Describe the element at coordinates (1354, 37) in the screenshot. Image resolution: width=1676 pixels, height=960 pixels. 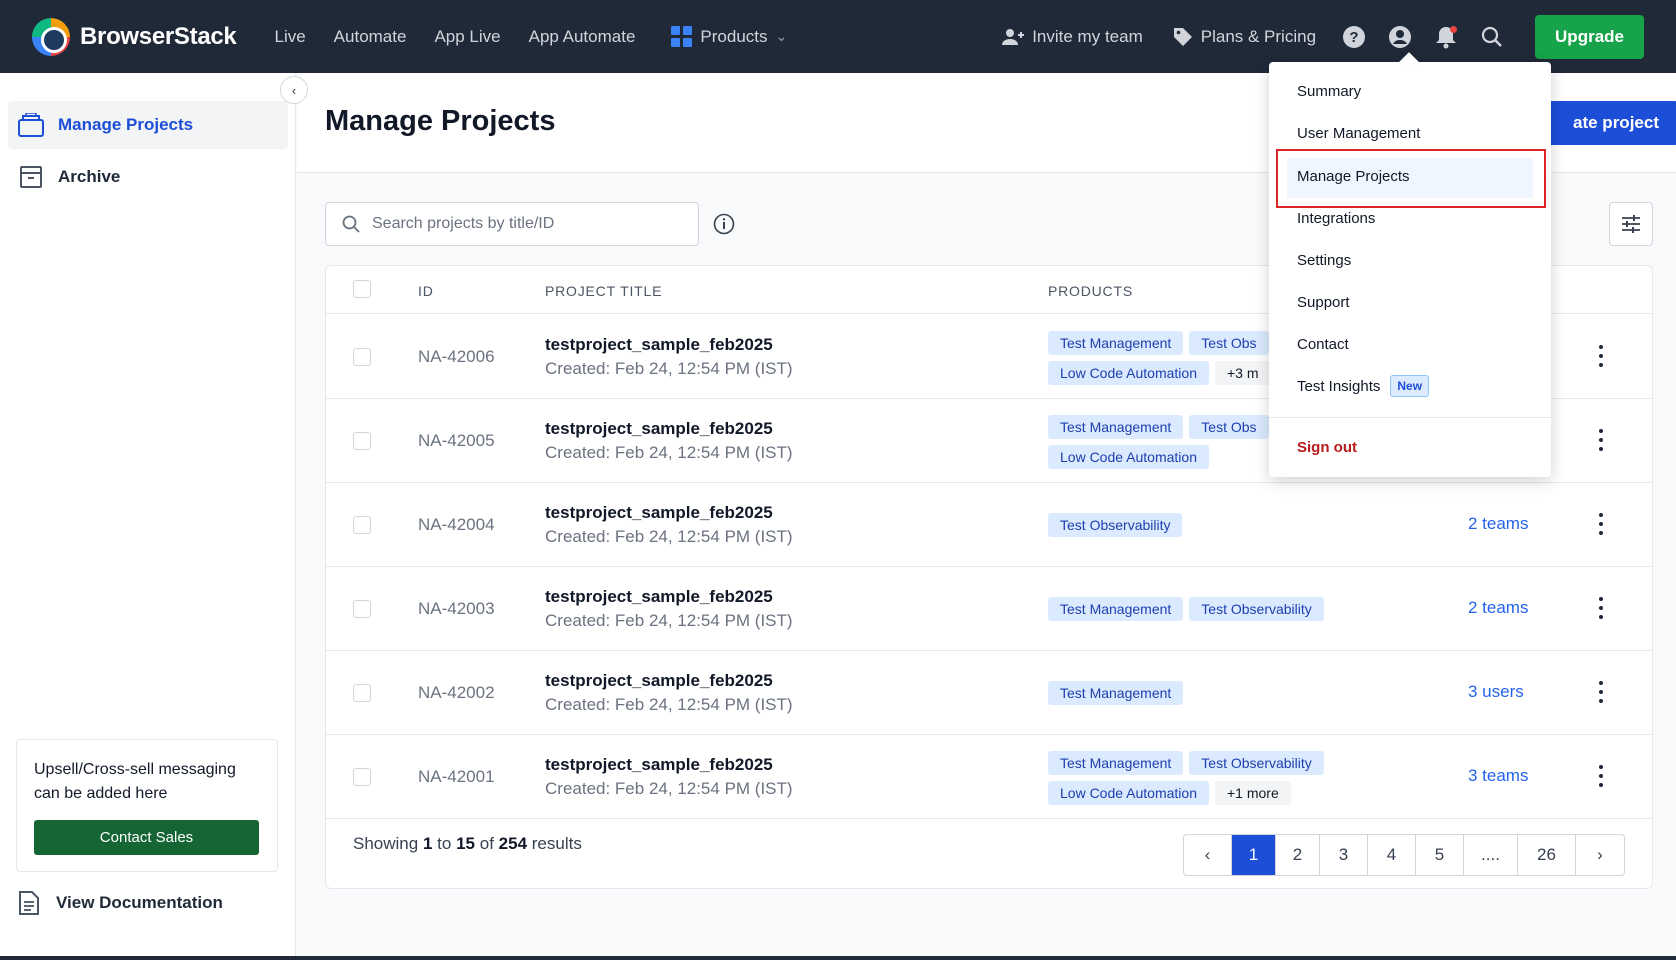
I see `help-icon: ?` at that location.